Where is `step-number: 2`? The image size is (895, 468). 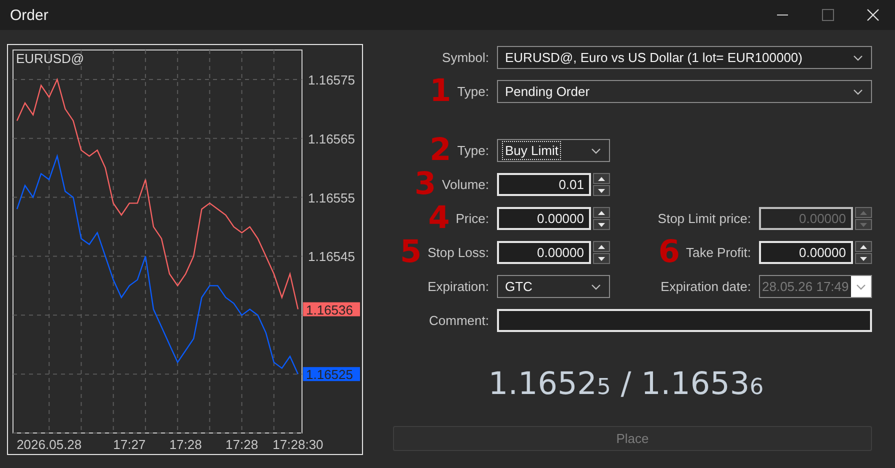
step-number: 2 is located at coordinates (441, 150).